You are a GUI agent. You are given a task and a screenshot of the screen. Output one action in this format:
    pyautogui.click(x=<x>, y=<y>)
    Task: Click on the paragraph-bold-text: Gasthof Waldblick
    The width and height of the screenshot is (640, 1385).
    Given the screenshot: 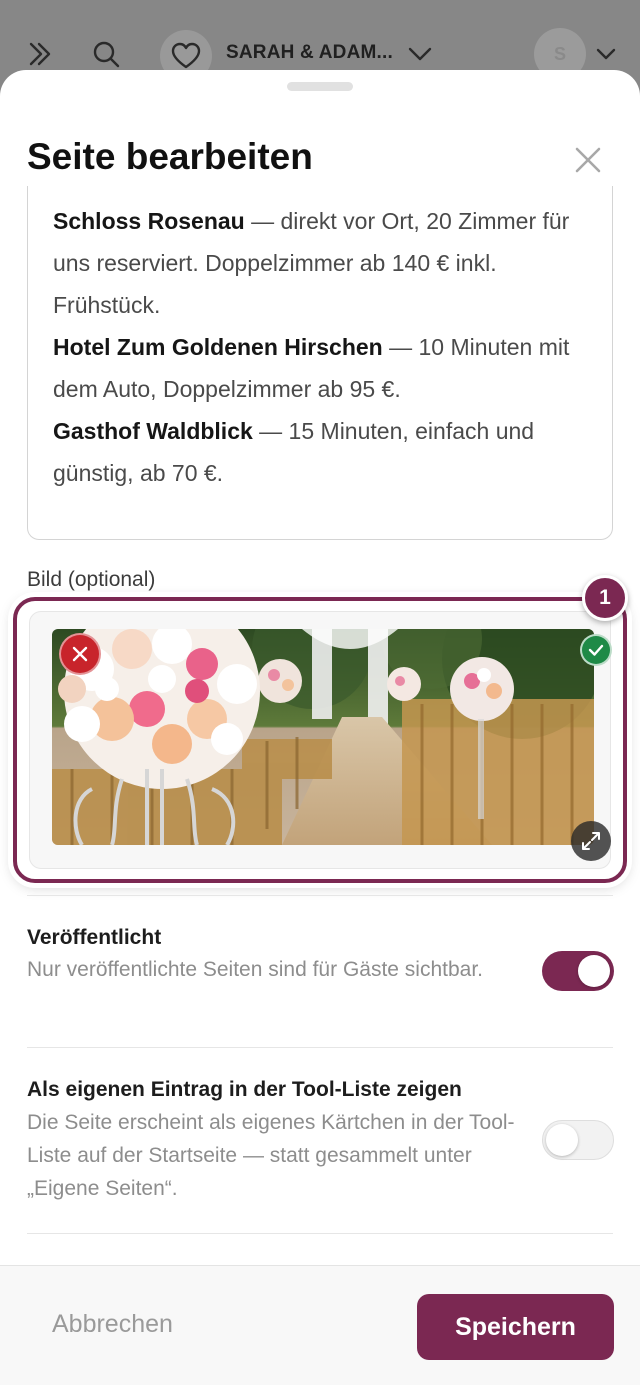 What is the action you would take?
    pyautogui.click(x=153, y=431)
    